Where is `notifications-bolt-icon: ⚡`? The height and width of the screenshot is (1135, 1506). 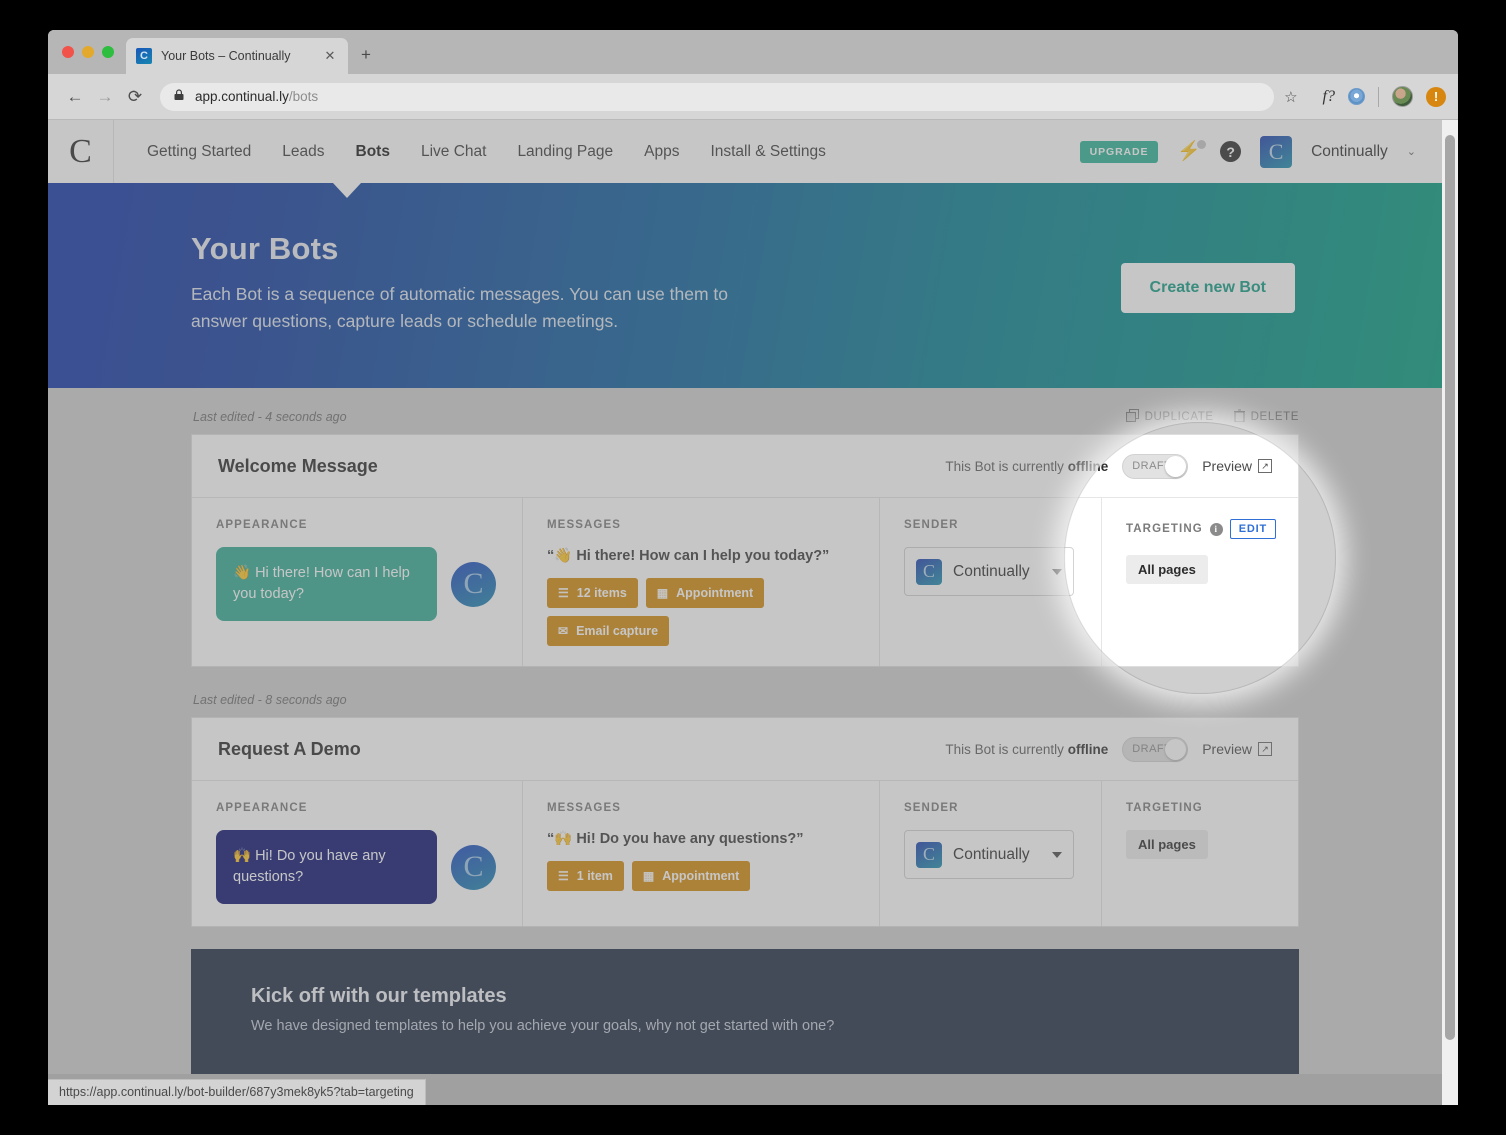
notifications-bolt-icon: ⚡ is located at coordinates (1192, 150).